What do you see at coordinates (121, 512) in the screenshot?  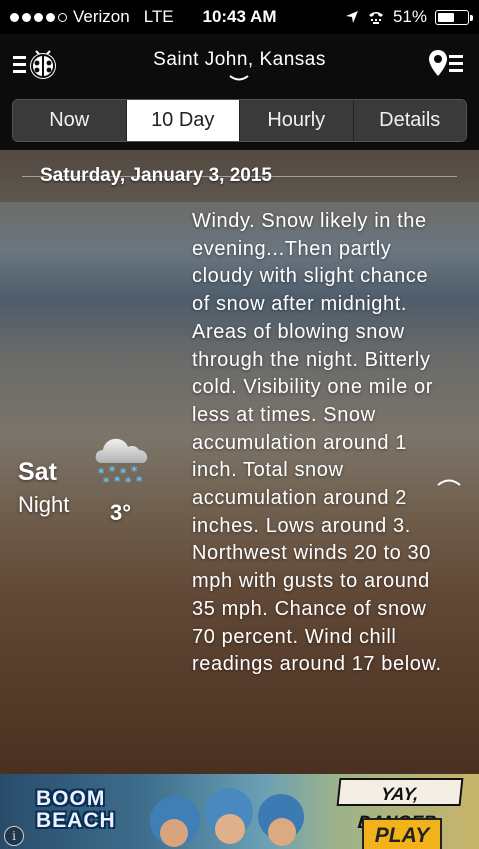 I see `forecast-temperature: 3°` at bounding box center [121, 512].